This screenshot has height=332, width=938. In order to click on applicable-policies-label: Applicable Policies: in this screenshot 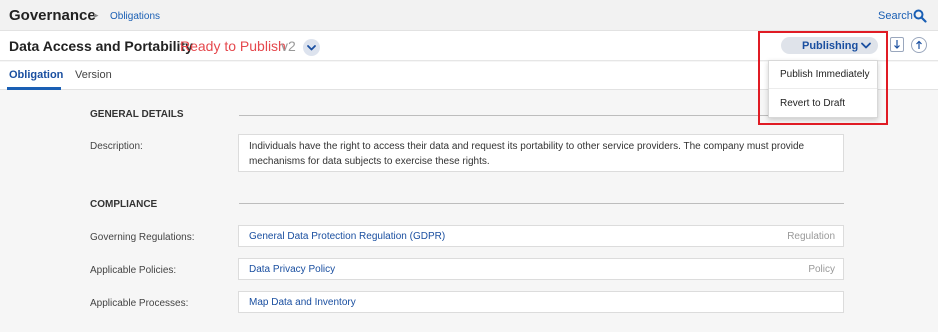, I will do `click(133, 270)`.